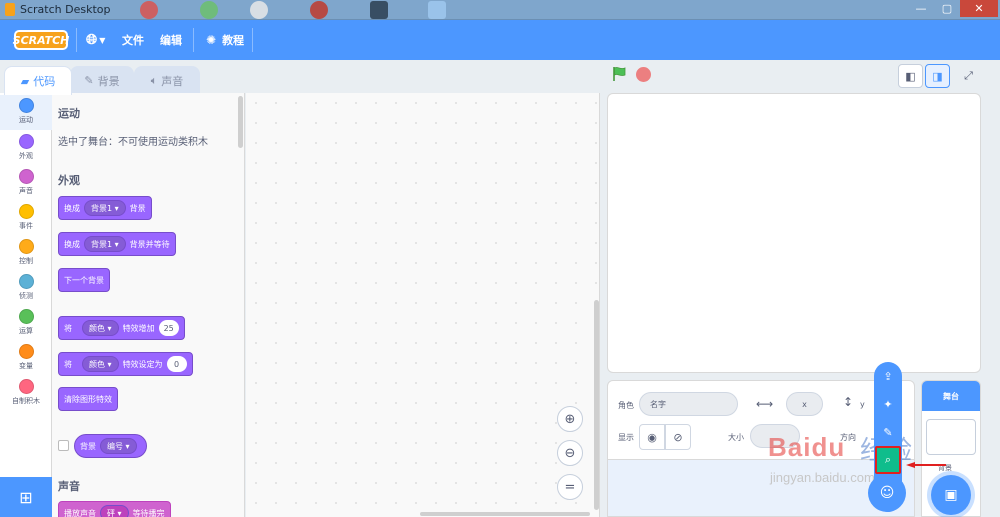 The height and width of the screenshot is (517, 1000). Describe the element at coordinates (88, 399) in the screenshot. I see `block-clear-effects: 清除图形特效` at that location.